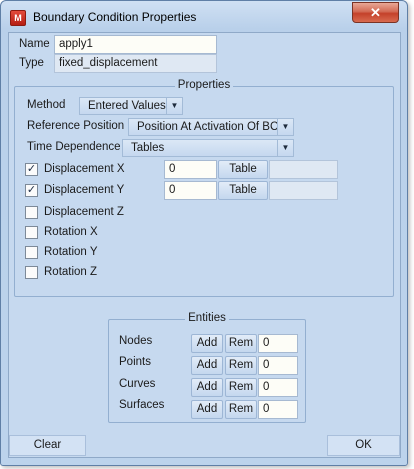  Describe the element at coordinates (208, 148) in the screenshot. I see `time-dependence-select: Tables ▼` at that location.